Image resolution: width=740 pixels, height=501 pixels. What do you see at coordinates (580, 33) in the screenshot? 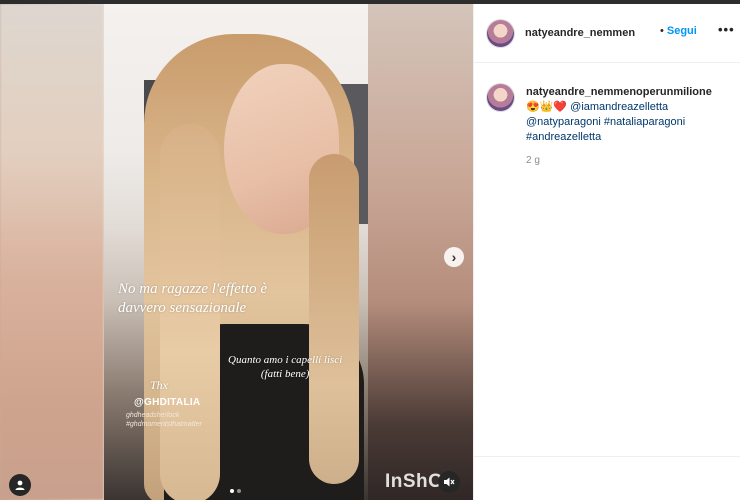
I see `author-username: natyeandre_nemmenoperu` at bounding box center [580, 33].